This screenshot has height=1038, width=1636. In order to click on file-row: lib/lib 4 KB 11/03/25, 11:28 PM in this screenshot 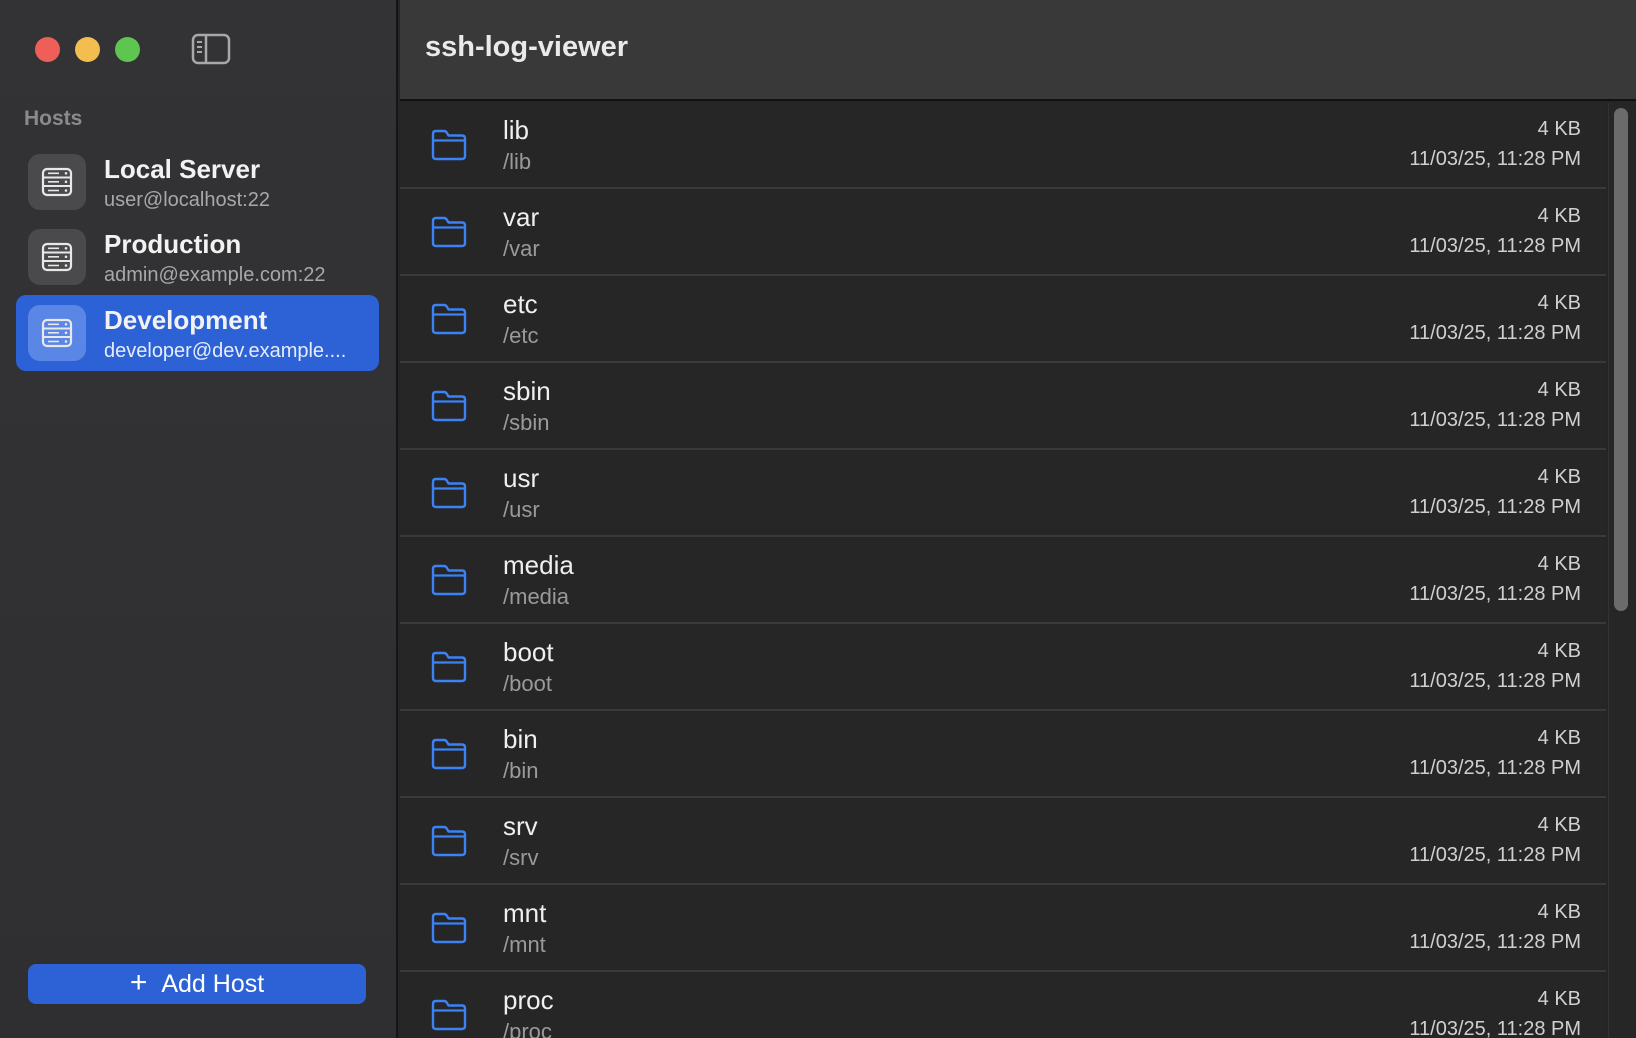, I will do `click(1003, 146)`.